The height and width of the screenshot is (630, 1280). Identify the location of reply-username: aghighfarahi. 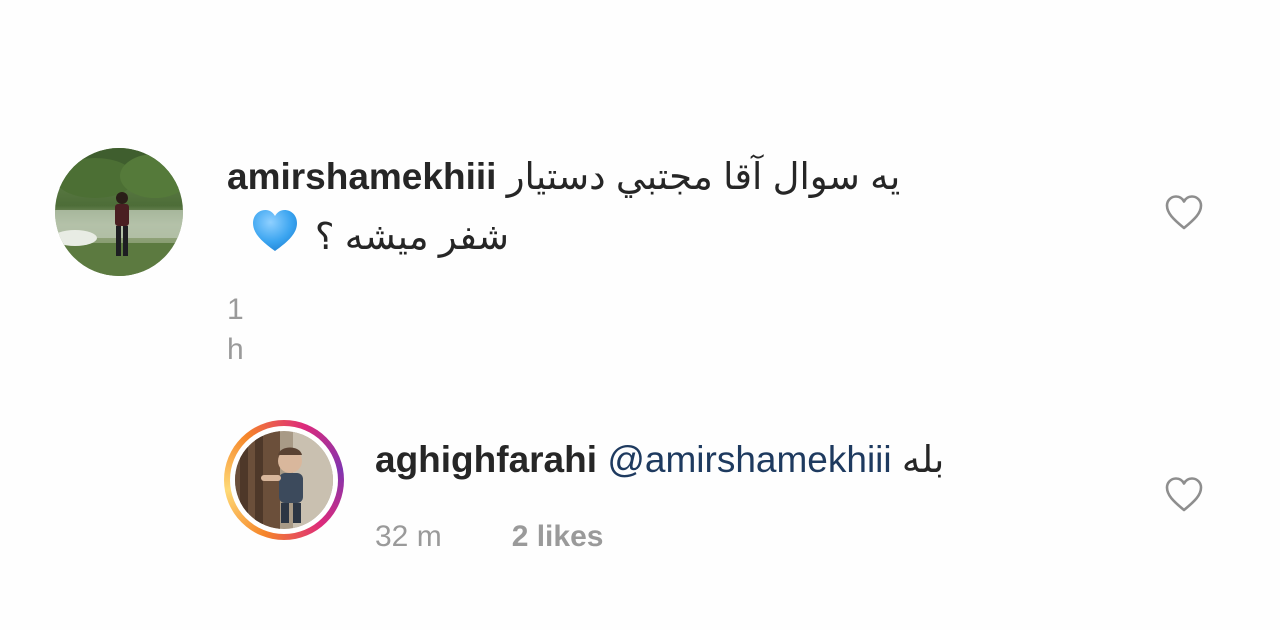
(486, 459).